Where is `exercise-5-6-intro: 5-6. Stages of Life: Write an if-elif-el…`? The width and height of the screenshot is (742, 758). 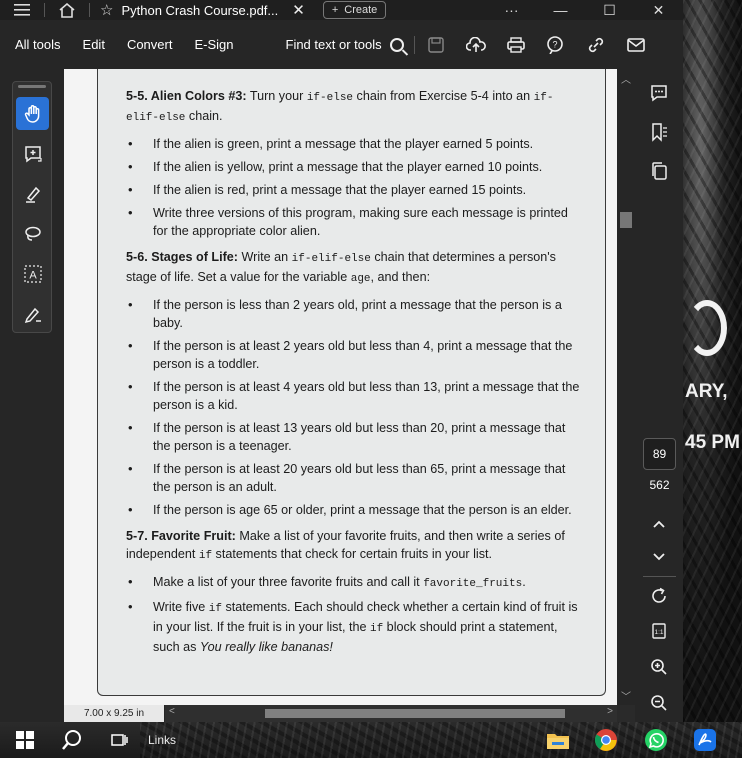 exercise-5-6-intro: 5-6. Stages of Life: Write an if-elif-el… is located at coordinates (341, 267).